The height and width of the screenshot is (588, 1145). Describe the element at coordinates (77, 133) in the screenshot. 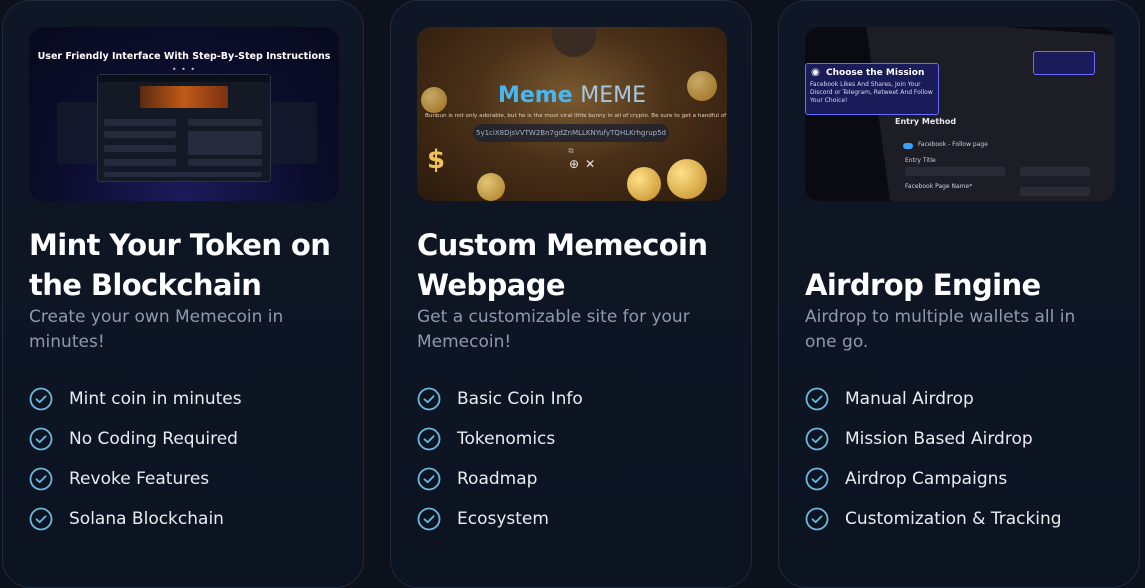

I see `side-panel-left` at that location.